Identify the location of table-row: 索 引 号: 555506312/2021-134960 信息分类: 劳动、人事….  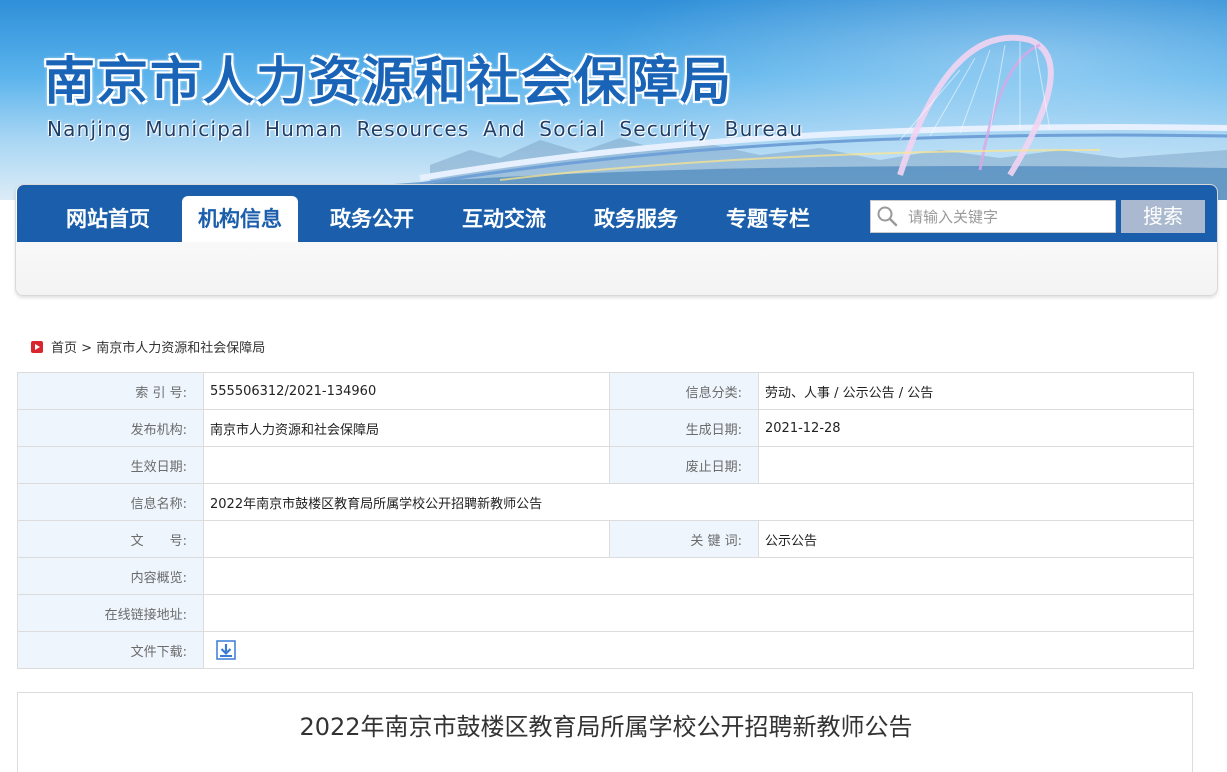
(605, 391).